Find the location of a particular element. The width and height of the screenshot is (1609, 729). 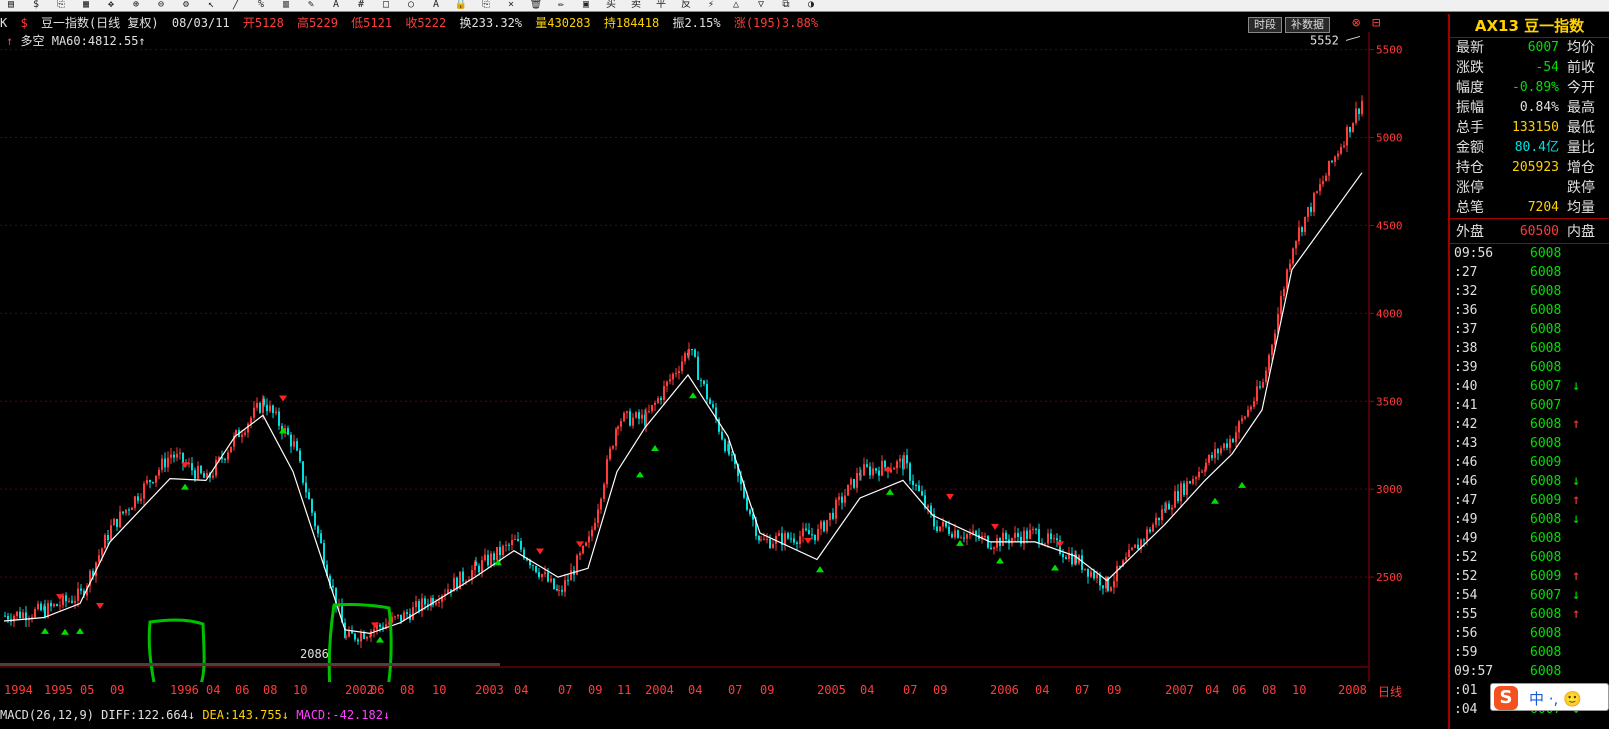

ime-toolbar: S 中 ·, 🙂 is located at coordinates (1549, 697).